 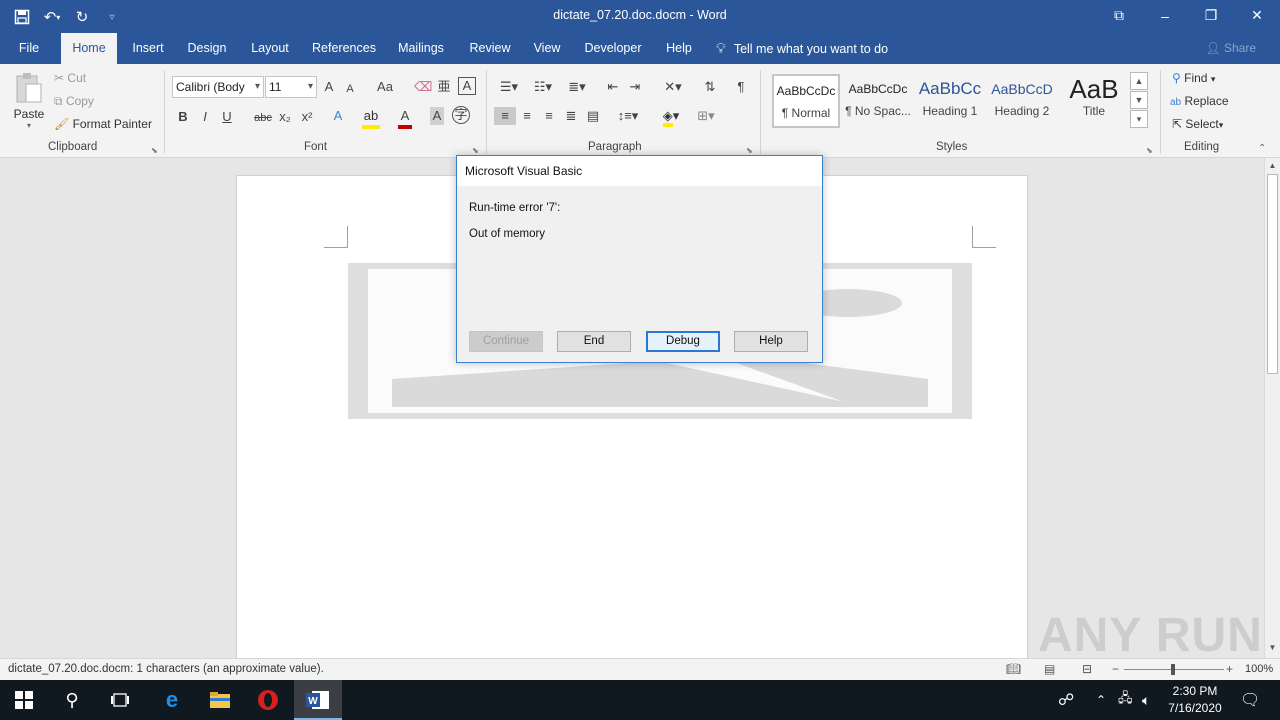 What do you see at coordinates (1173, 669) in the screenshot?
I see `zoom-slider-thumb` at bounding box center [1173, 669].